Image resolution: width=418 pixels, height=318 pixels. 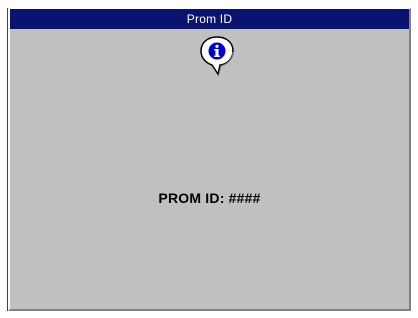 What do you see at coordinates (209, 198) in the screenshot?
I see `prom-id-message: PROM ID: ####` at bounding box center [209, 198].